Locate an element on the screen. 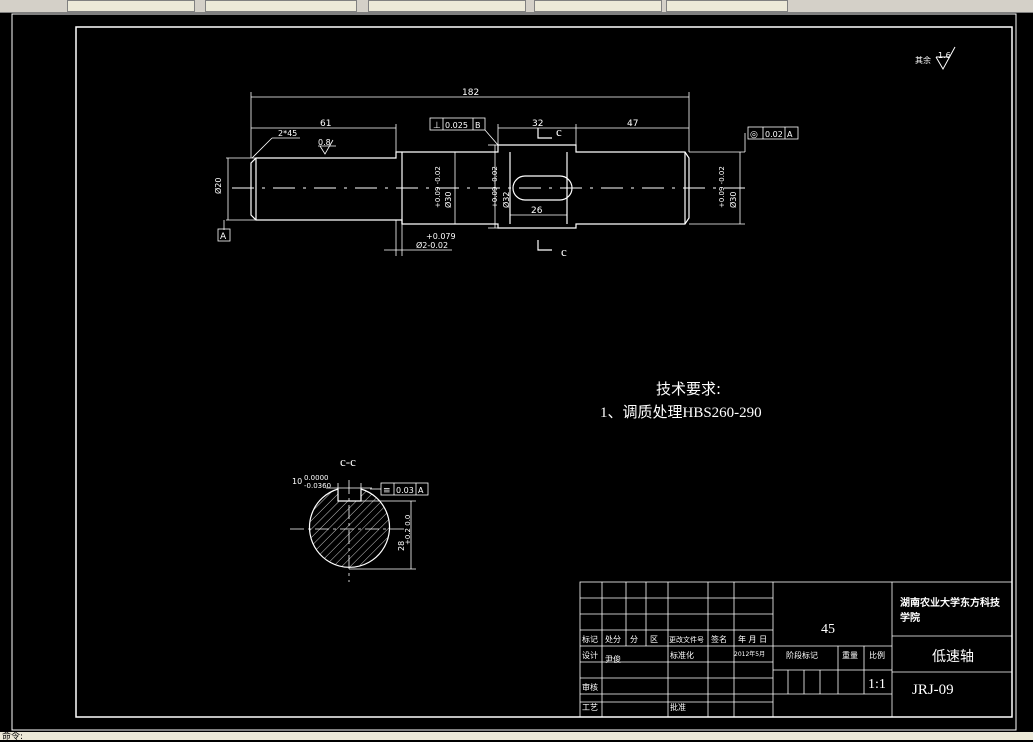 The width and height of the screenshot is (1033, 742). section-marker-bottom: c is located at coordinates (564, 251).